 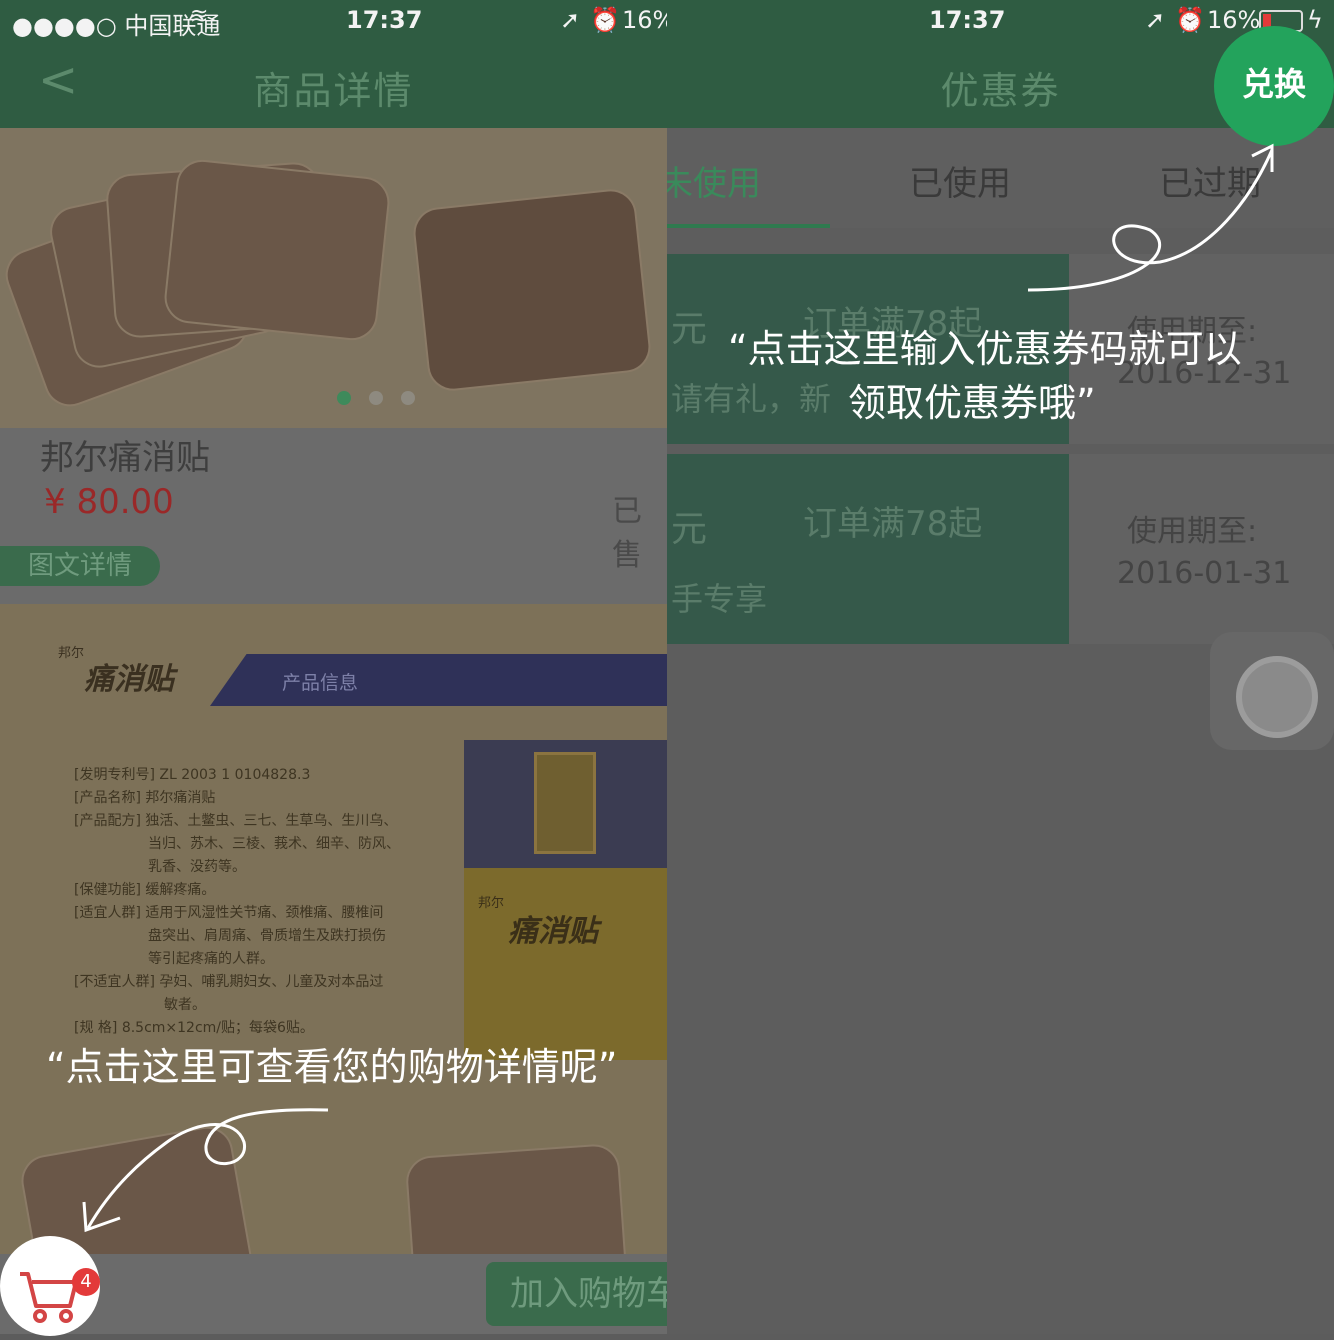 I want to click on cart-guide-text: “点击这里可查看您的购物详情呢”, so click(x=332, y=1067).